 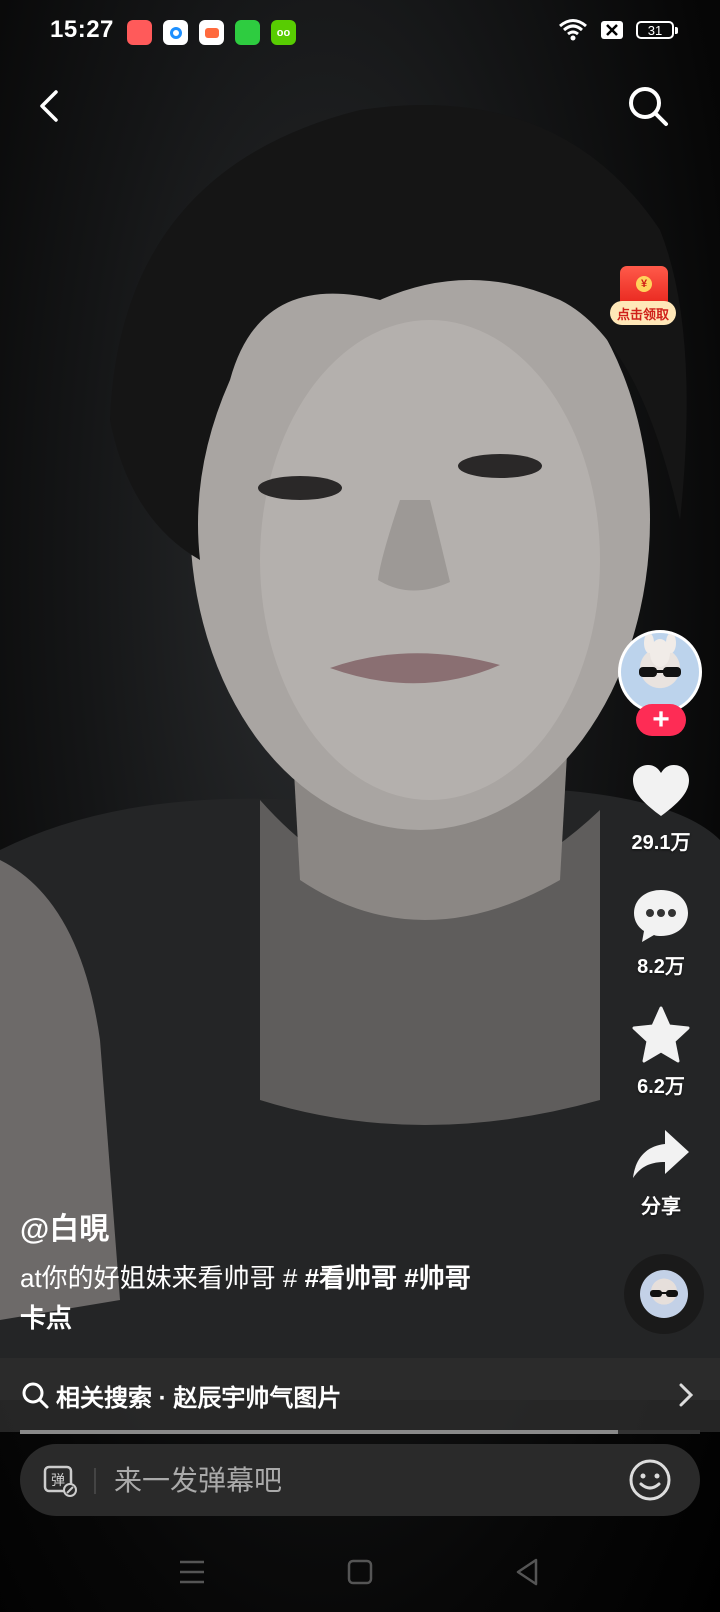 What do you see at coordinates (645, 299) in the screenshot?
I see `red-envelope-promo: ¥ 点击领取` at bounding box center [645, 299].